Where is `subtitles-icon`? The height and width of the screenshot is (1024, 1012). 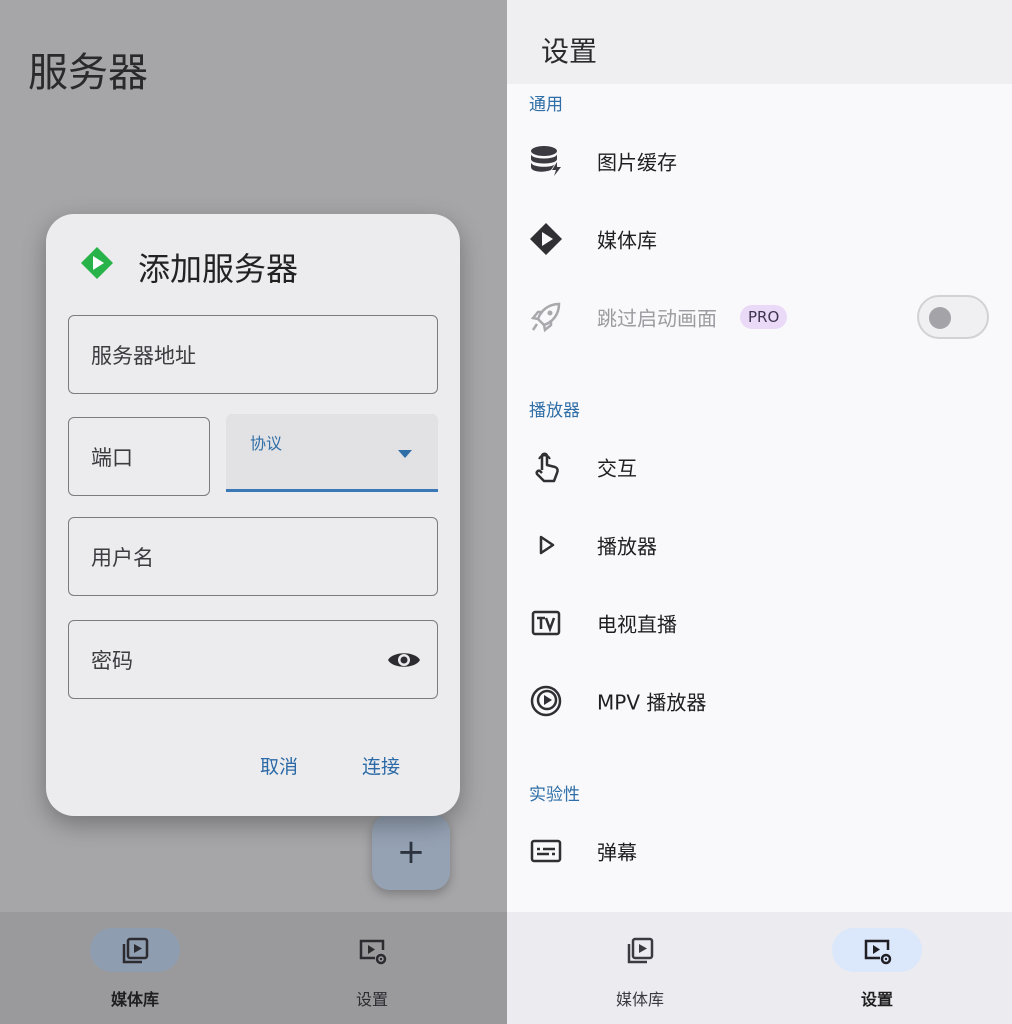
subtitles-icon is located at coordinates (546, 851).